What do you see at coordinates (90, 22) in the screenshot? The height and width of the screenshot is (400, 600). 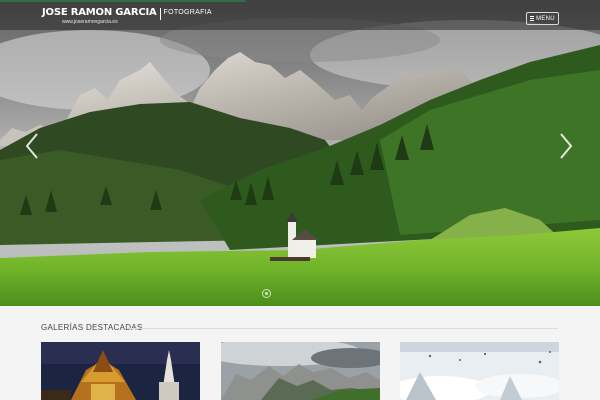 I see `logo-url: www.joseramongarcia.es` at bounding box center [90, 22].